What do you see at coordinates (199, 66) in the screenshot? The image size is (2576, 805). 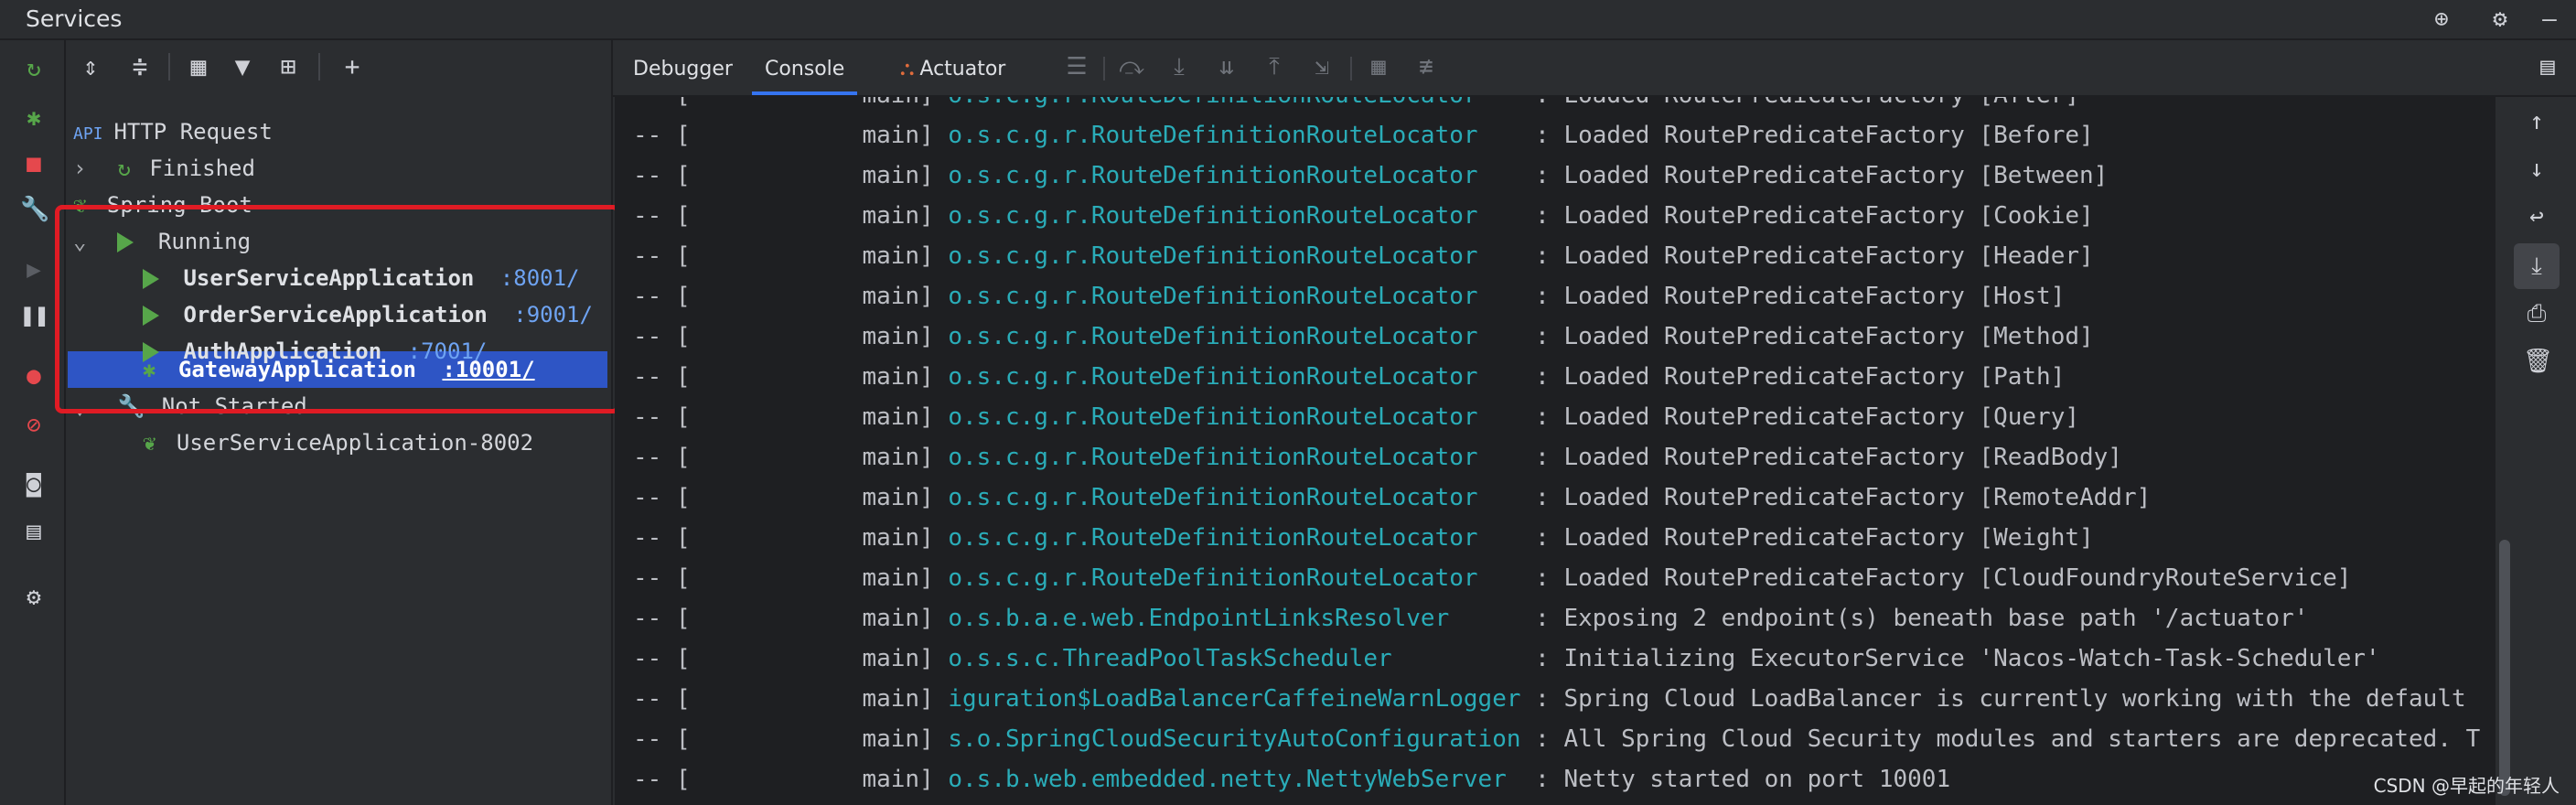 I see `group-icon: ▦` at bounding box center [199, 66].